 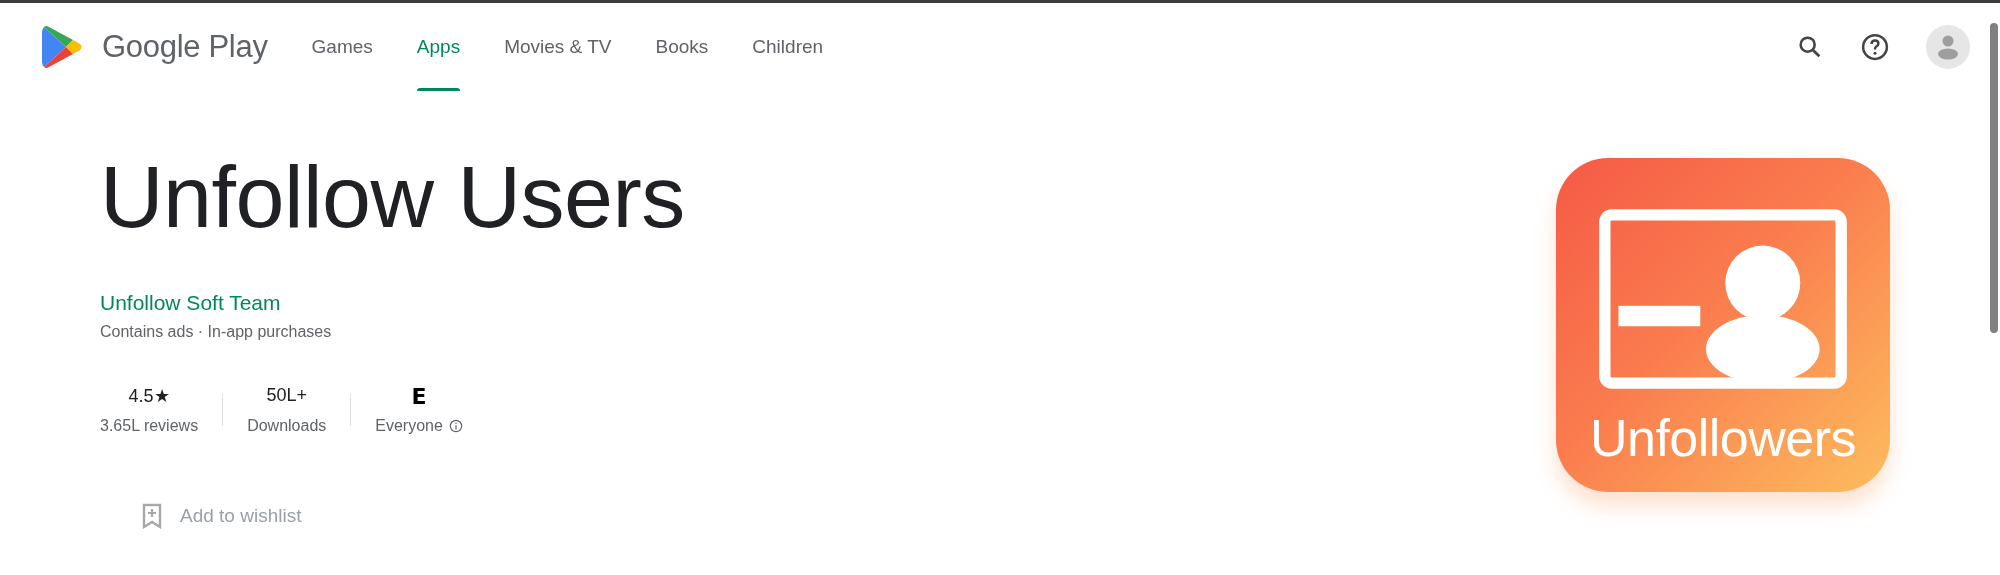 What do you see at coordinates (190, 303) in the screenshot?
I see `developer-link: Unfollow Soft Team` at bounding box center [190, 303].